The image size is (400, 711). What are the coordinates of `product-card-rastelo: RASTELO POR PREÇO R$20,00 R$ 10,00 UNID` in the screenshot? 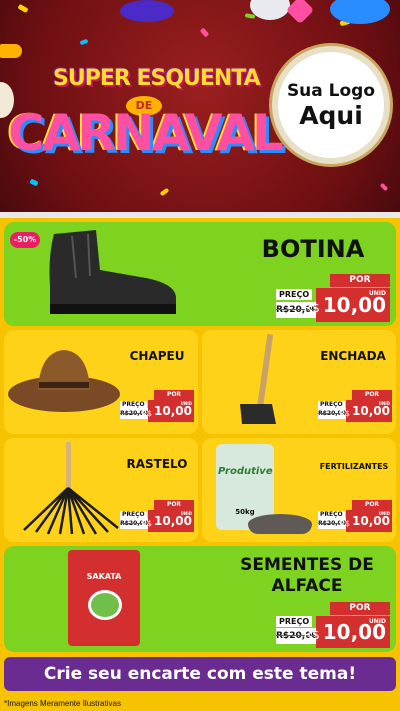 It's located at (101, 490).